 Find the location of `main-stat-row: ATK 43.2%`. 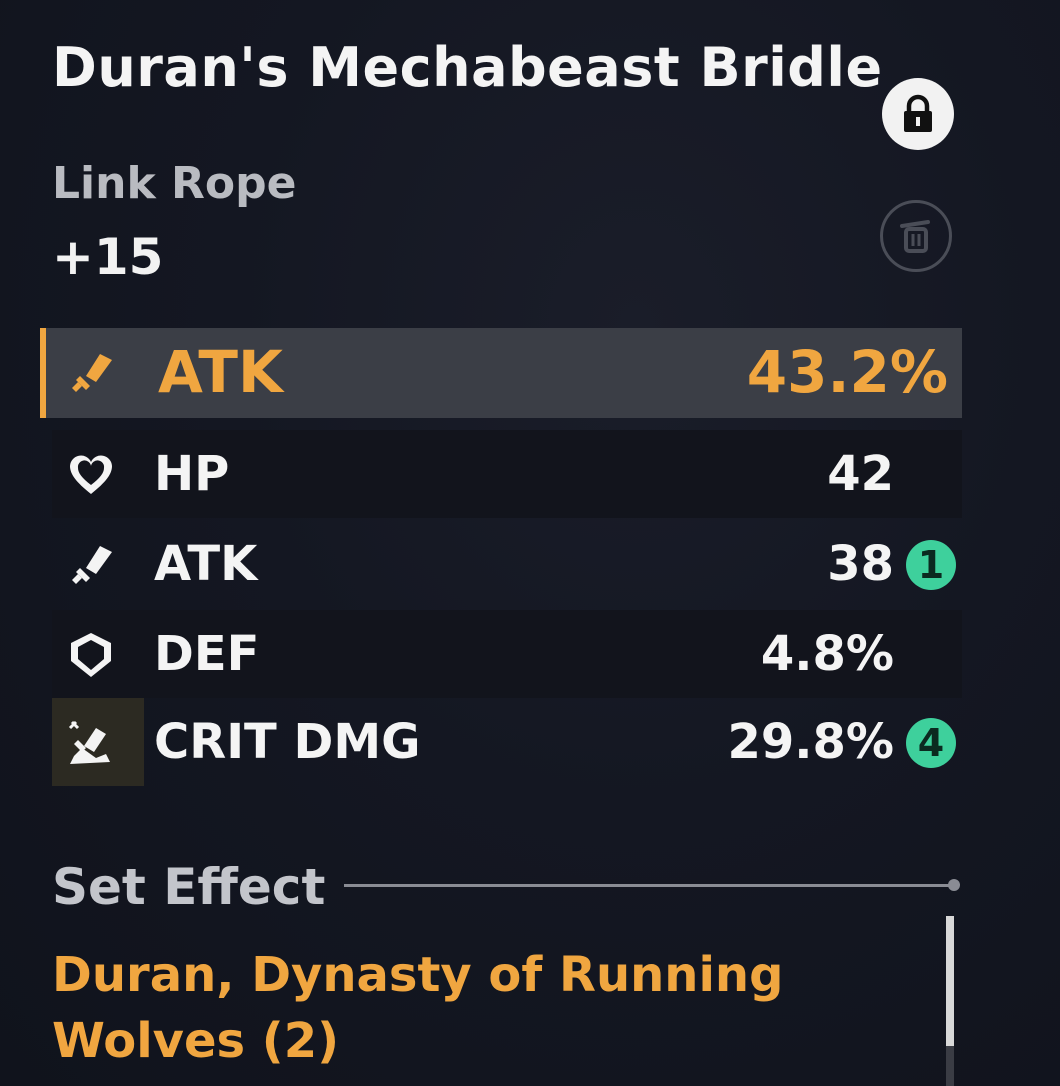

main-stat-row: ATK 43.2% is located at coordinates (501, 373).